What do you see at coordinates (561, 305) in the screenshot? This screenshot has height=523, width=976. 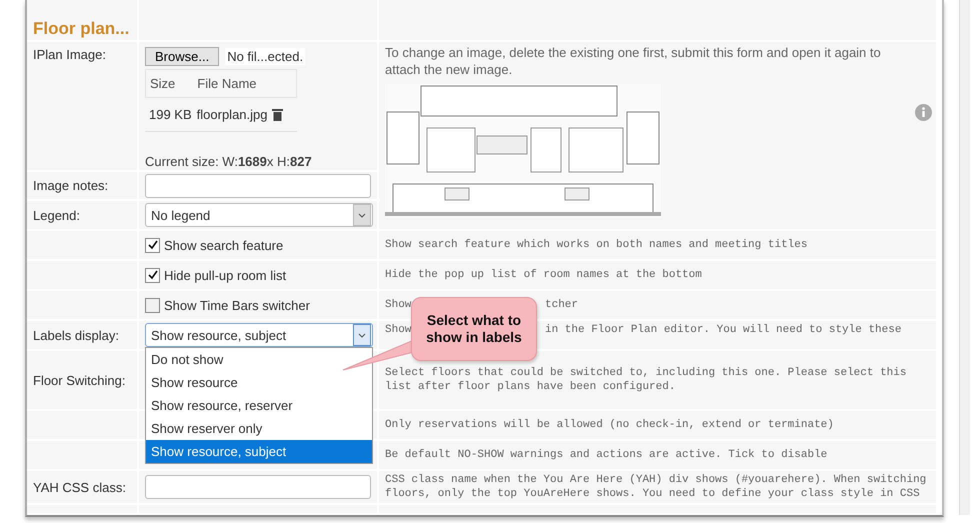 I see `field-description: tcher` at bounding box center [561, 305].